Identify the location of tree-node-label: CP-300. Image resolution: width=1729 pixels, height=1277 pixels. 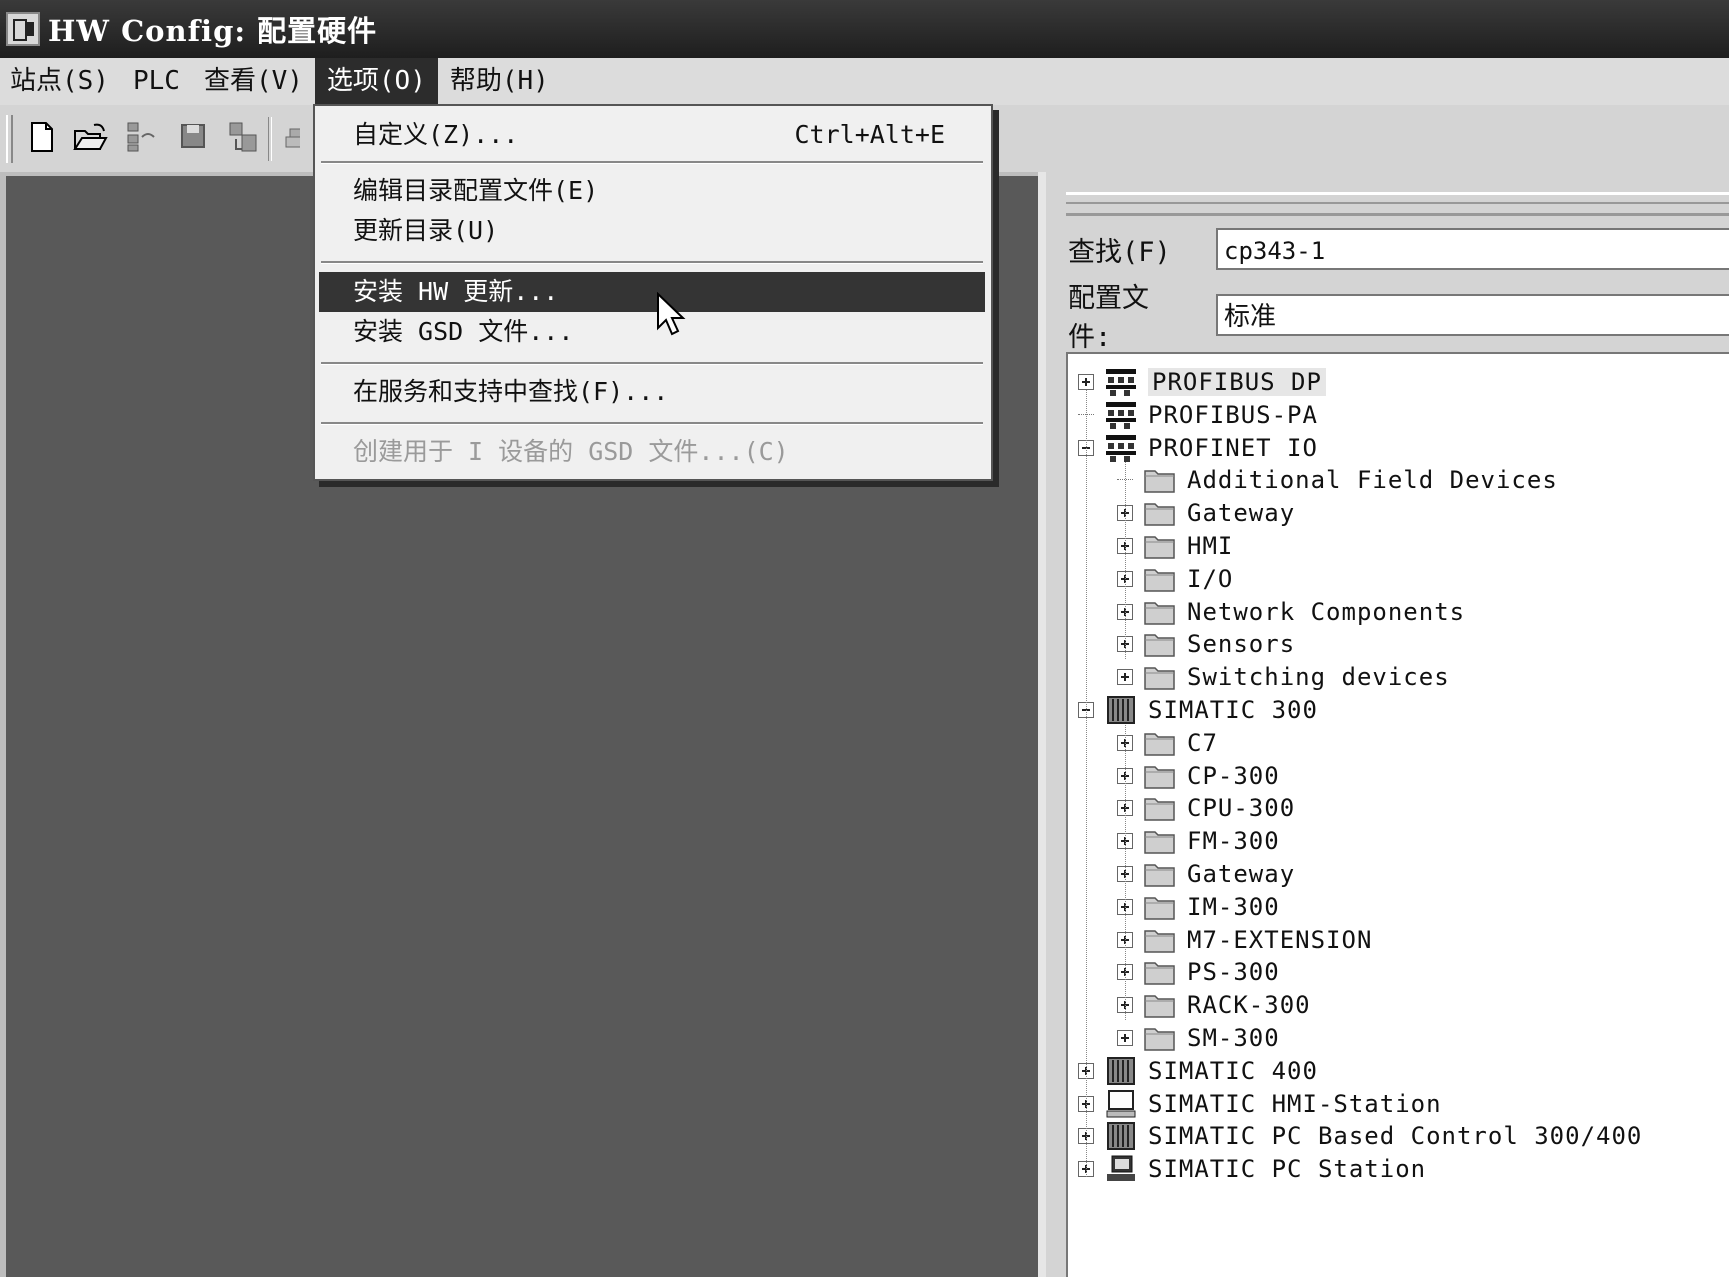
(1233, 775).